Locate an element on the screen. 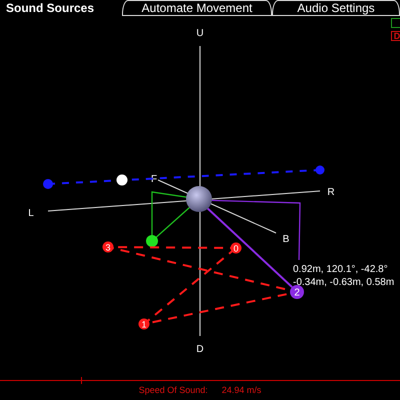 This screenshot has width=400, height=400. waypoint-marker: 3 is located at coordinates (108, 247).